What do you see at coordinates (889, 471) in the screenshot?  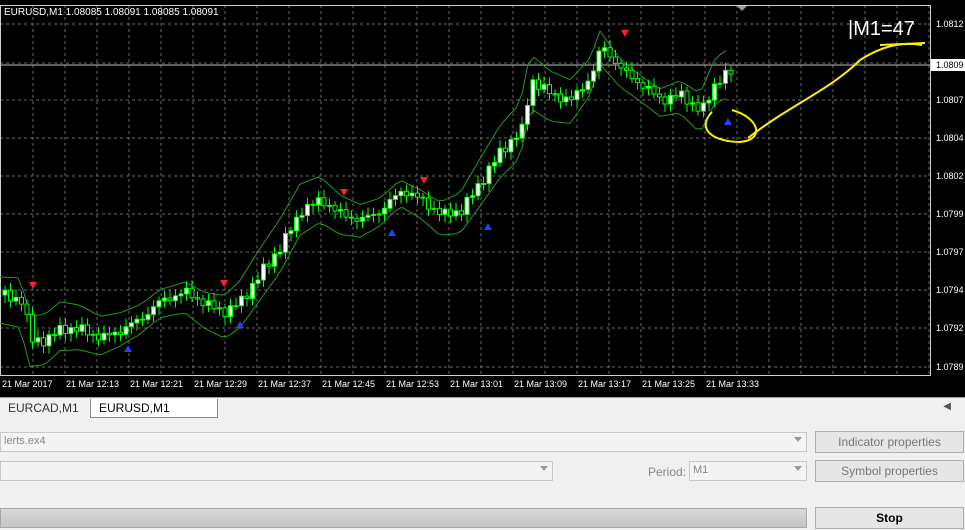 I see `symbol-properties-button: Symbol properties` at bounding box center [889, 471].